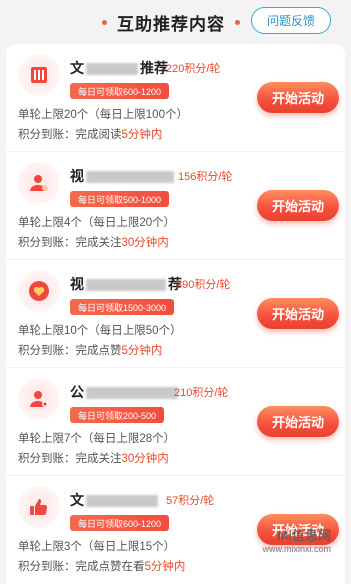 This screenshot has height=584, width=351. I want to click on title-dot-right, so click(237, 22).